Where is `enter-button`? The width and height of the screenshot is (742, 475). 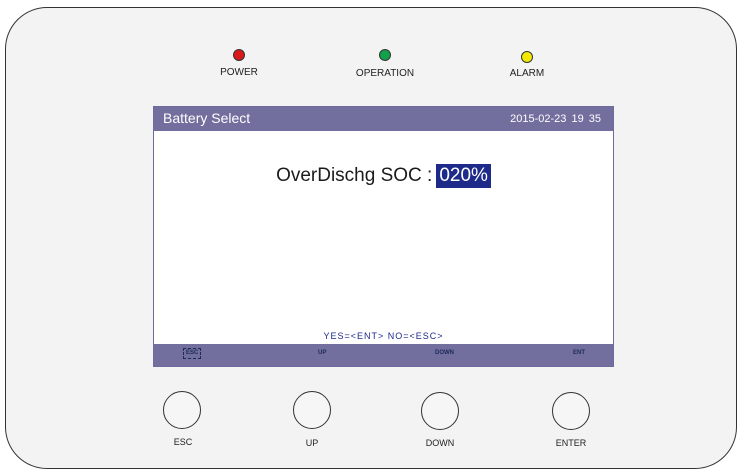 enter-button is located at coordinates (571, 411).